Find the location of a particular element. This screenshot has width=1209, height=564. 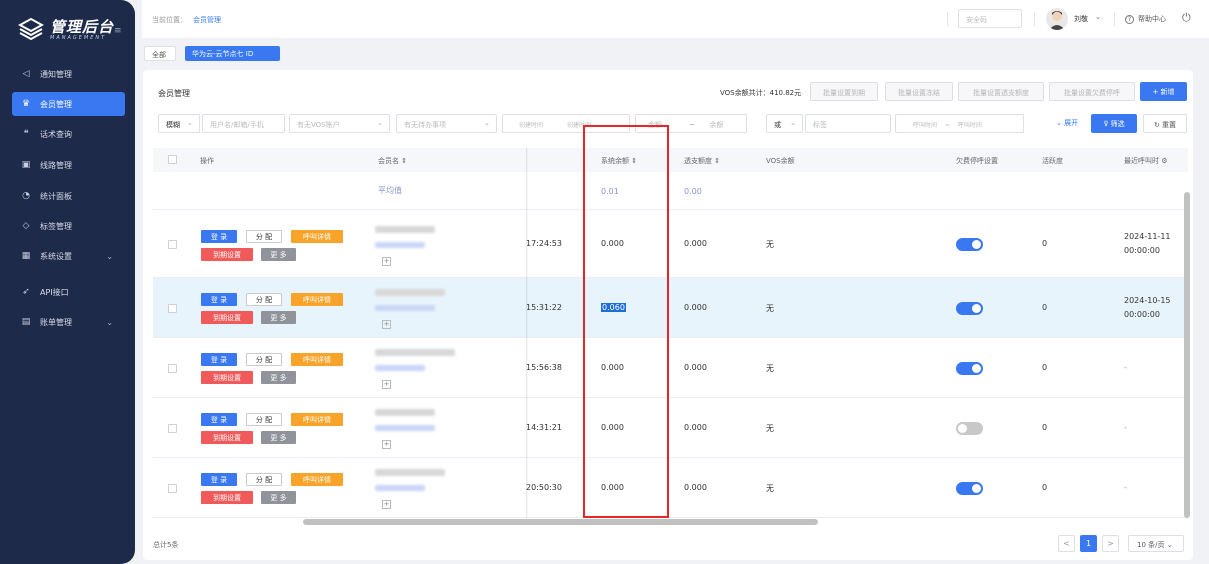

vos-account-select: 有无VOS账户 ⌄ is located at coordinates (339, 123).